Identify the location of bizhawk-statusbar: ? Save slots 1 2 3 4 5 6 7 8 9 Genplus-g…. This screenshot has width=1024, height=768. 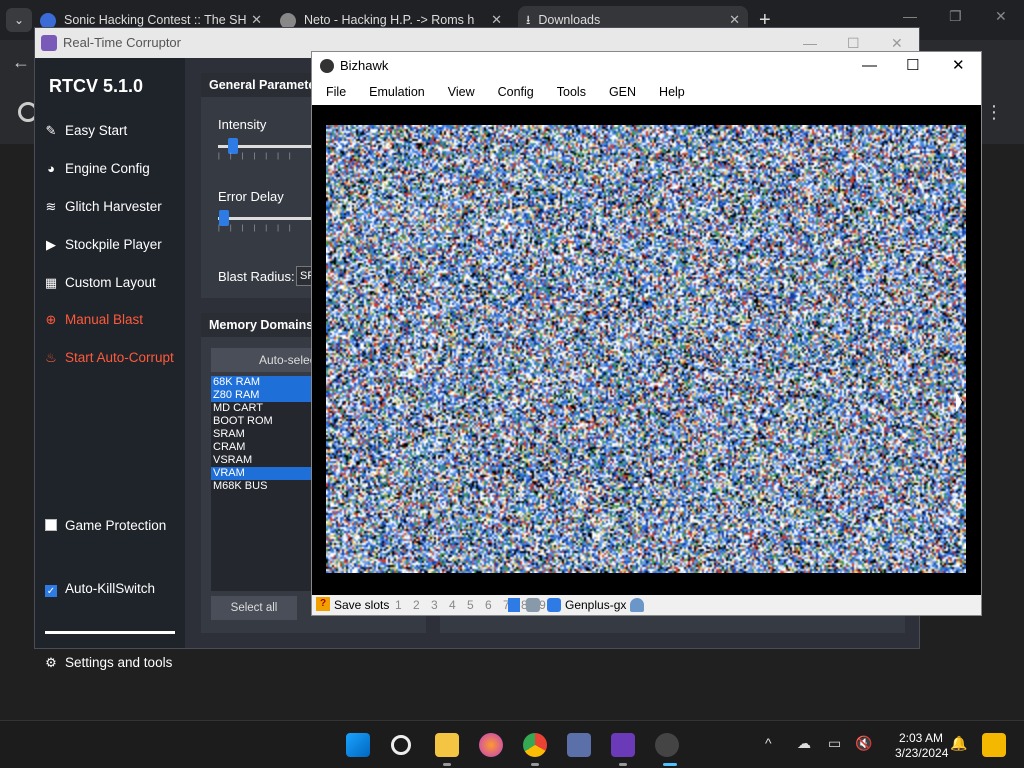
(646, 605).